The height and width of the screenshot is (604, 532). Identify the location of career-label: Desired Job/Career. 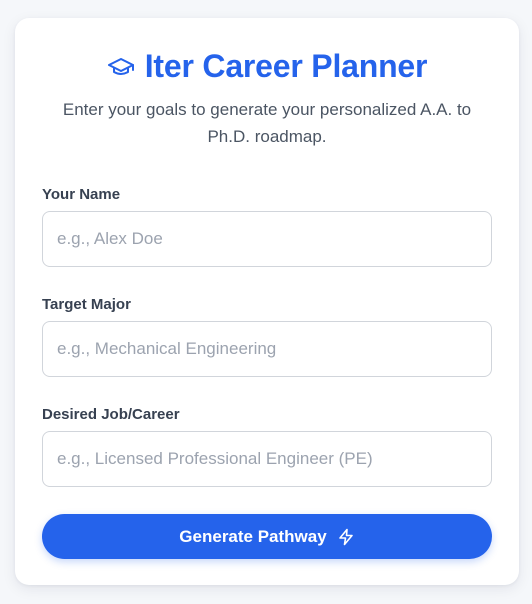
(111, 414).